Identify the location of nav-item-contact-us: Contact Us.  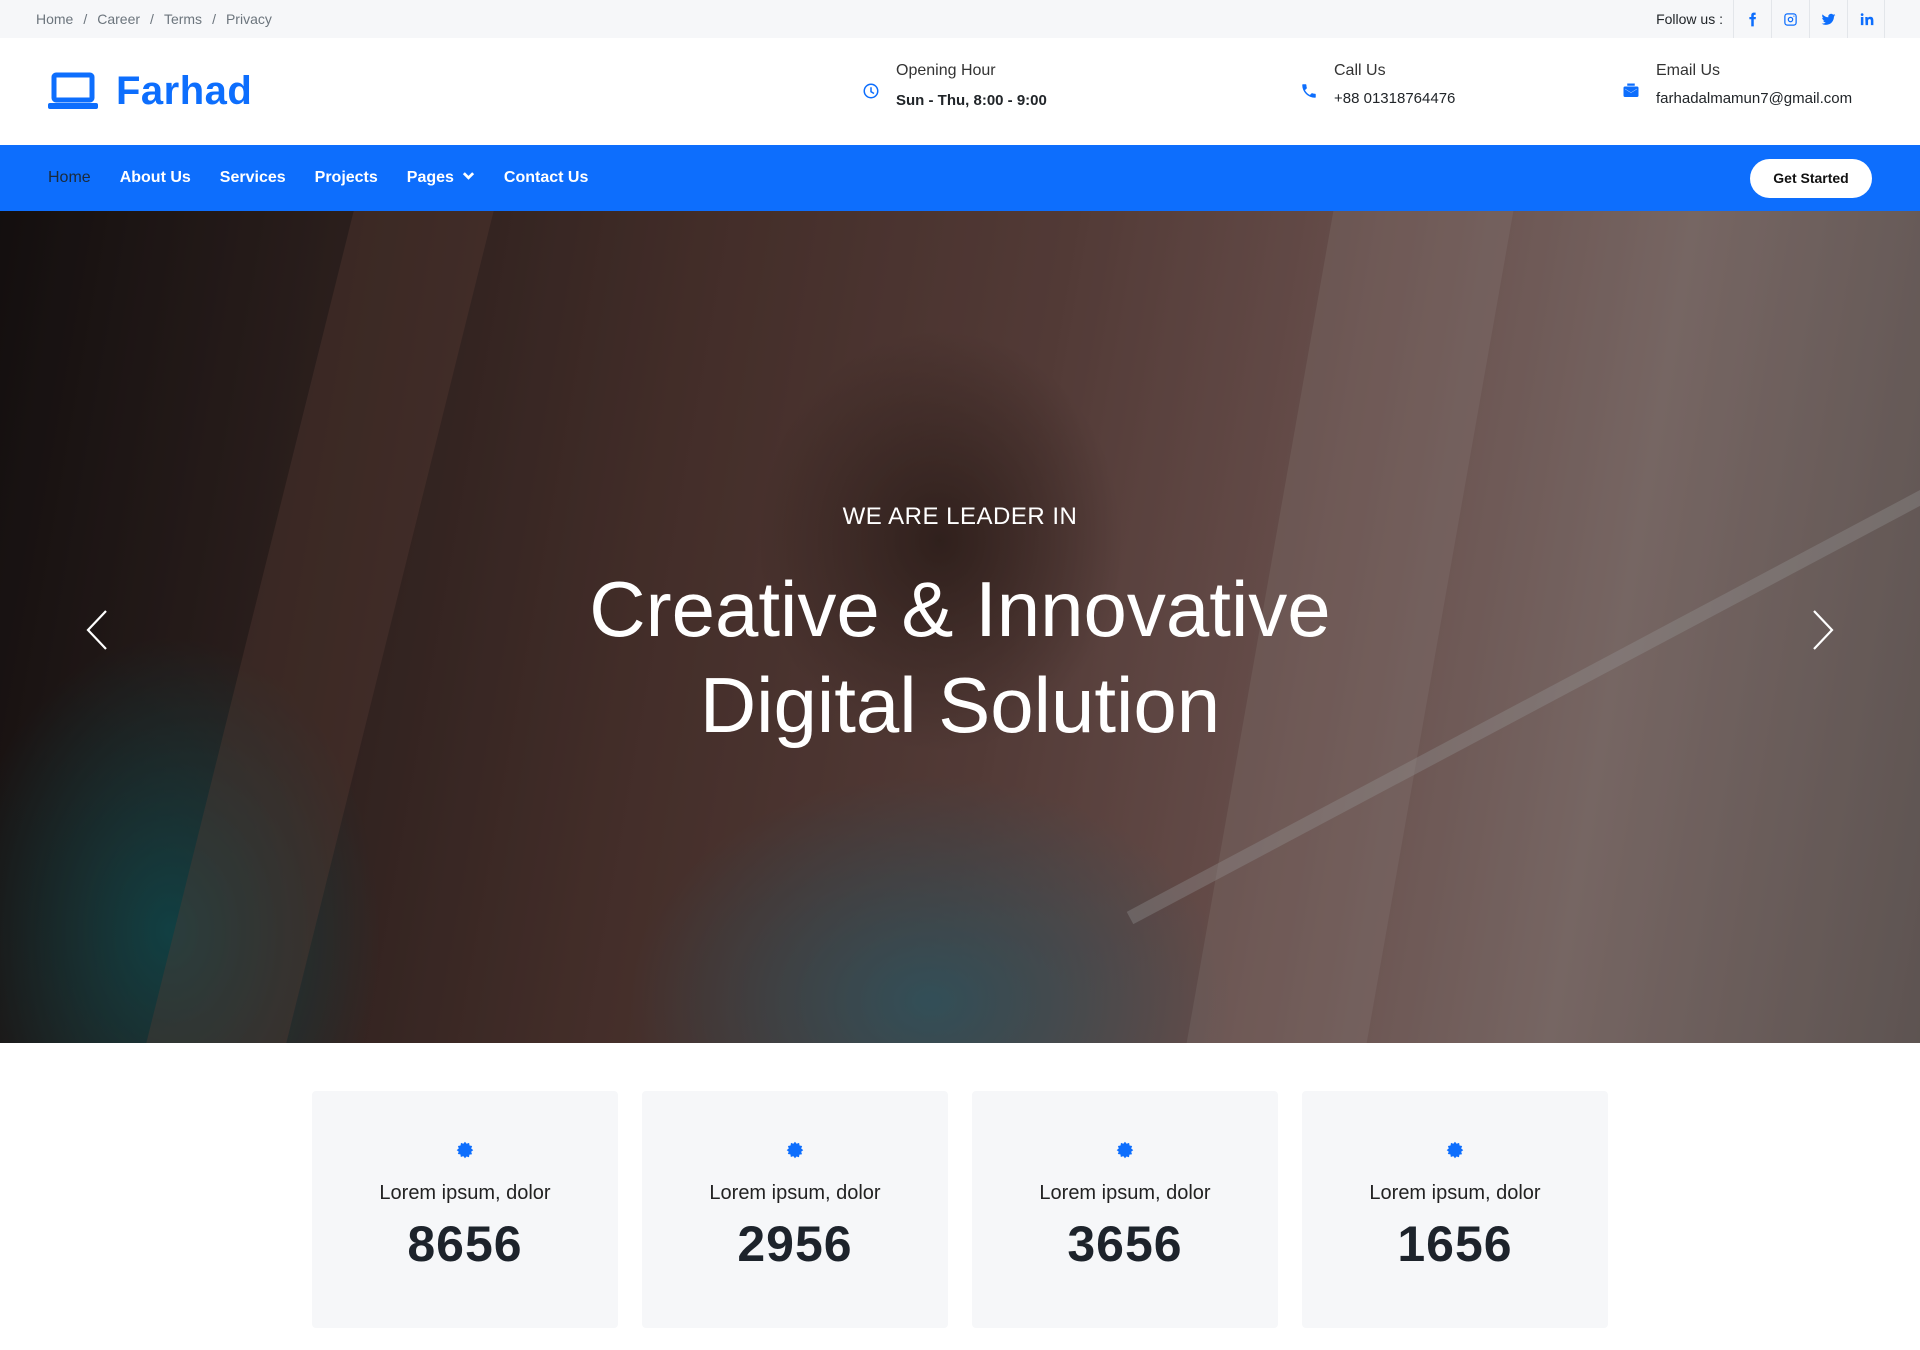
(546, 178).